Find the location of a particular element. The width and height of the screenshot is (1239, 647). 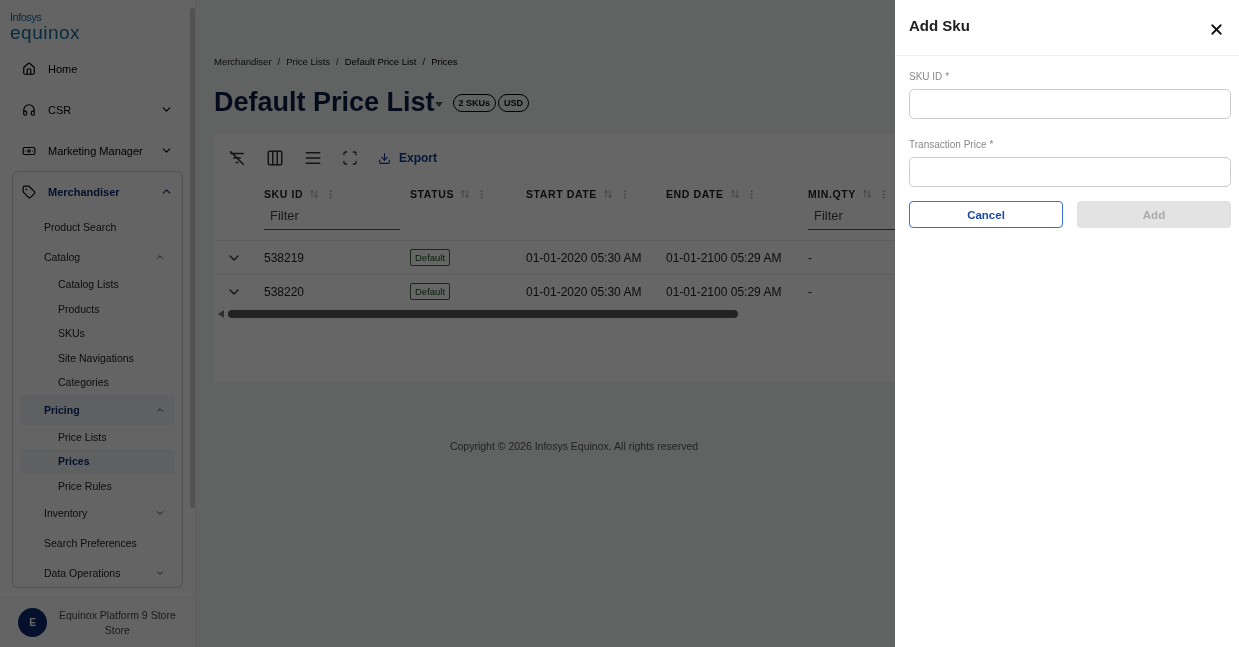

sidebar-subitem: Price Lists is located at coordinates (97, 436).